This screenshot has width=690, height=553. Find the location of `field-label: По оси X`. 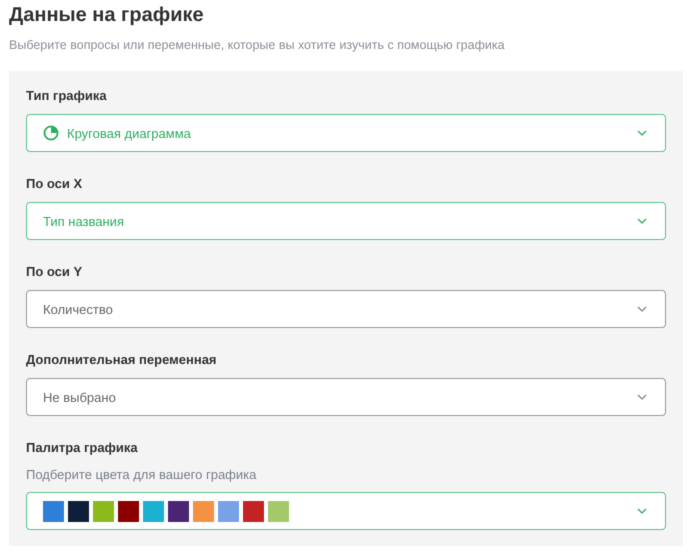

field-label: По оси X is located at coordinates (55, 184).